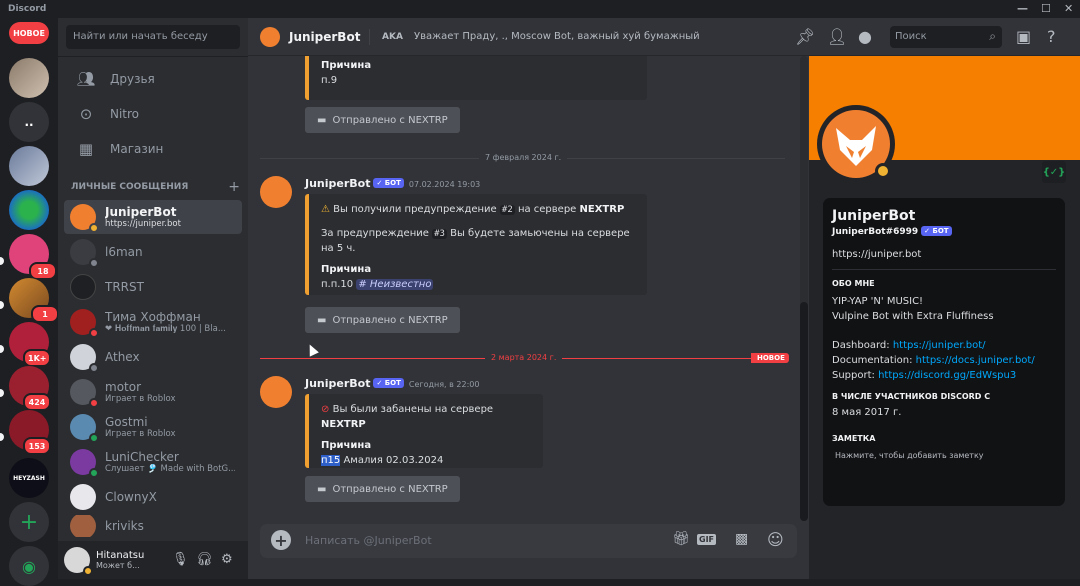 The width and height of the screenshot is (1080, 586). I want to click on channel-mention: # Неизвестно, so click(395, 284).